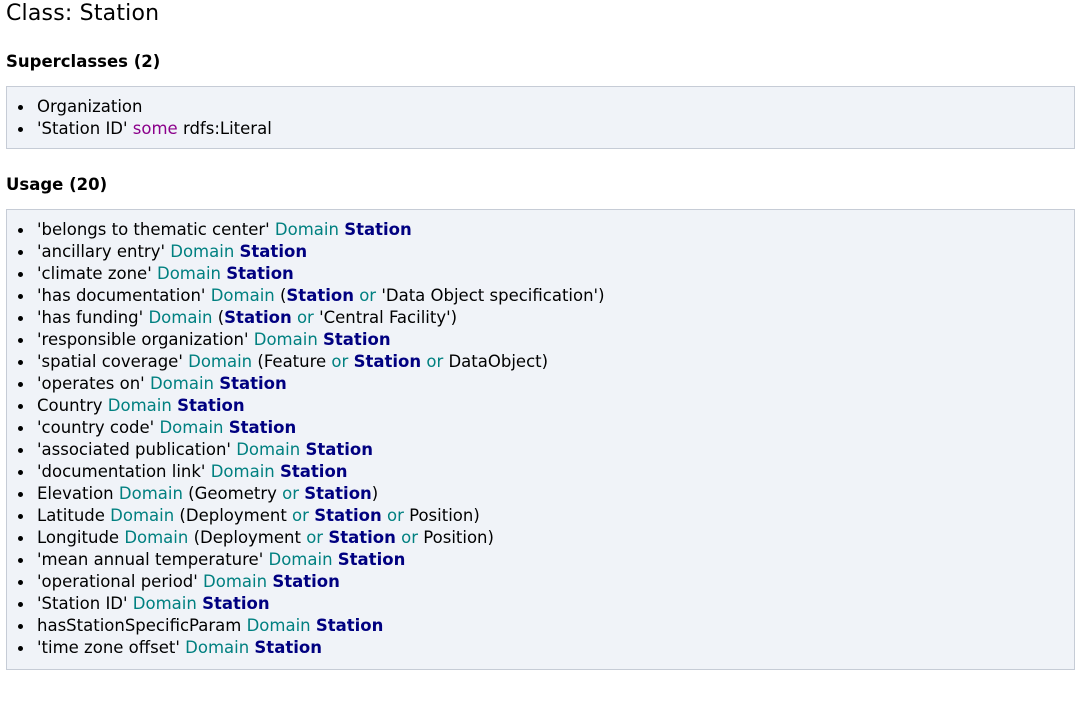 The height and width of the screenshot is (705, 1087). I want to click on item-text: 'has funding', so click(93, 317).